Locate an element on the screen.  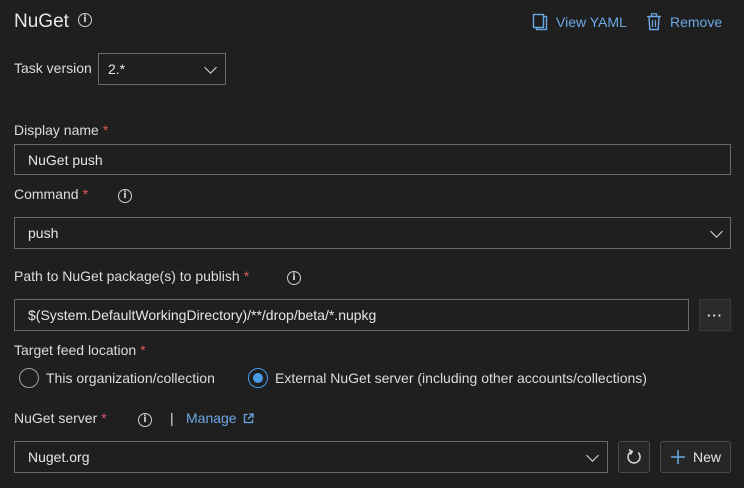
command-info-icon: i is located at coordinates (125, 196).